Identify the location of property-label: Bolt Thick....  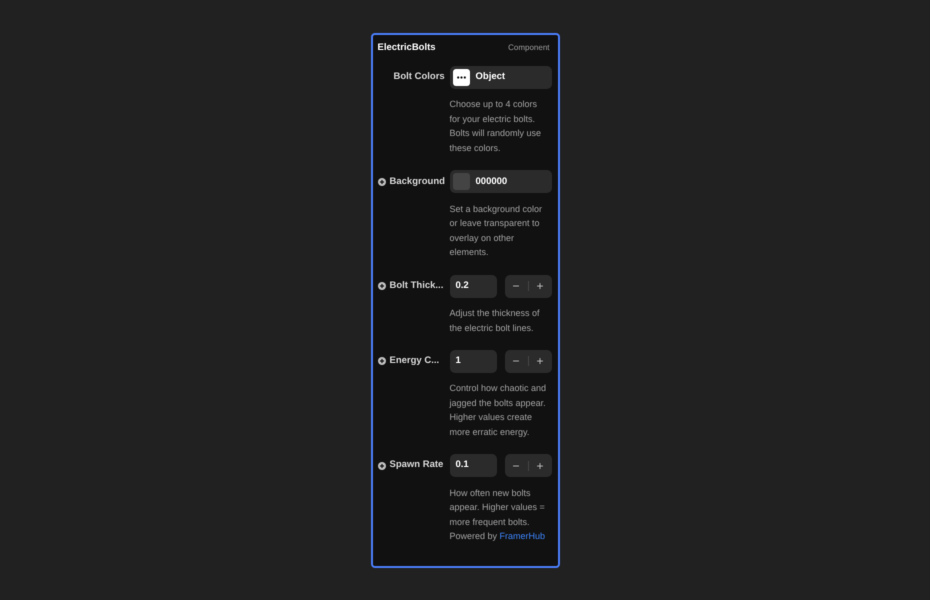
(417, 285).